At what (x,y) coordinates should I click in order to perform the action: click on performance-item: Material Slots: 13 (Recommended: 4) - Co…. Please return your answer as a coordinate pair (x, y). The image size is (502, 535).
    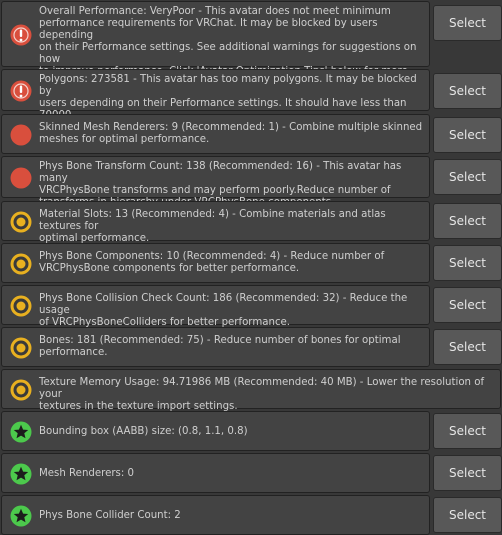
    Looking at the image, I should click on (251, 222).